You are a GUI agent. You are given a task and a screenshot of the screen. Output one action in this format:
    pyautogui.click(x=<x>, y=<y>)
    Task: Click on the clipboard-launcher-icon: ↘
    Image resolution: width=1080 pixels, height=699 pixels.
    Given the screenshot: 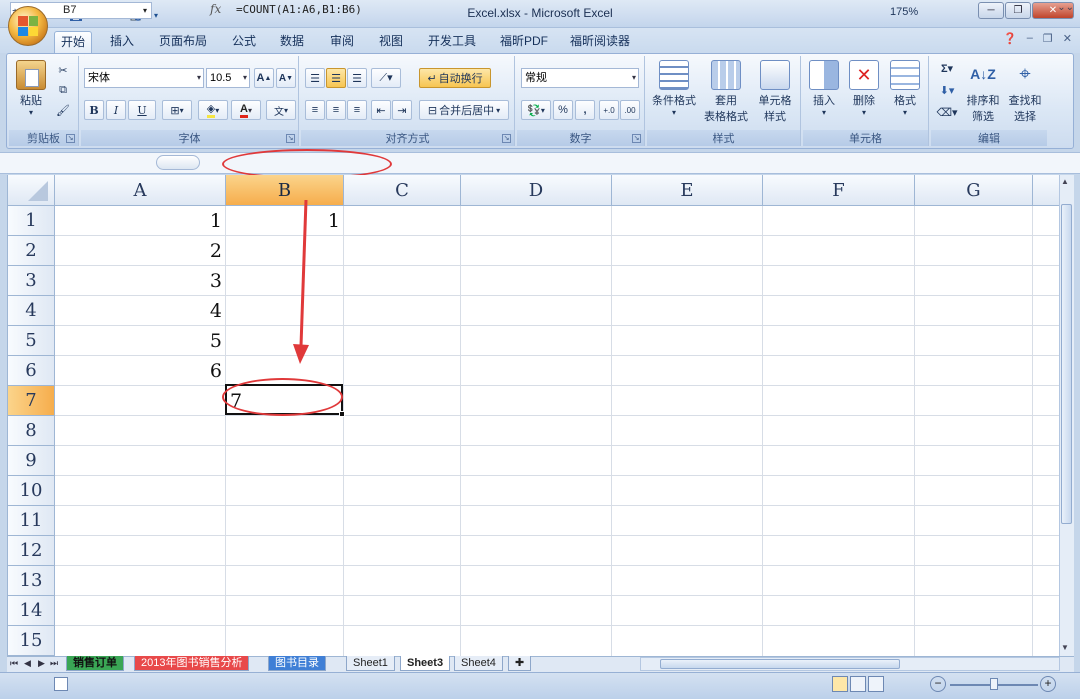 What is the action you would take?
    pyautogui.click(x=70, y=138)
    